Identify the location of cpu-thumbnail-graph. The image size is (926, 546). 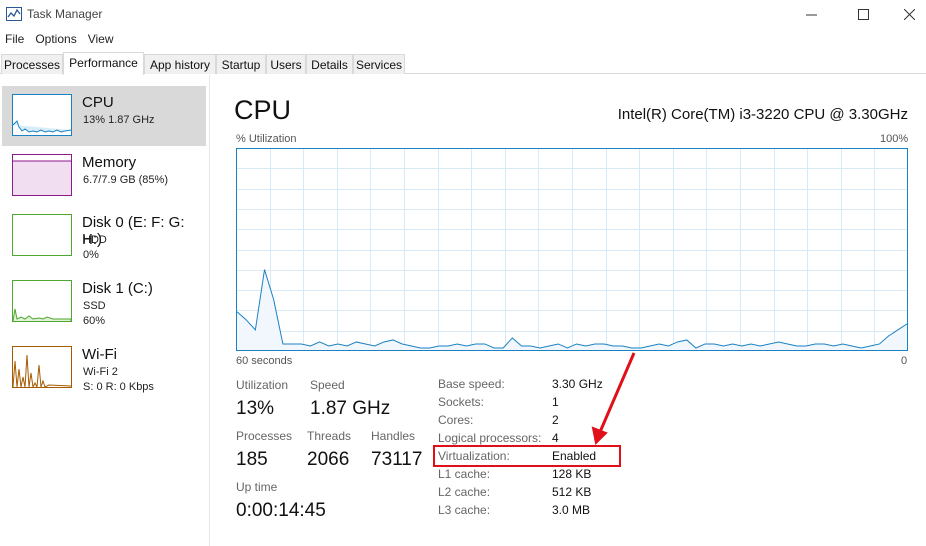
(42, 115).